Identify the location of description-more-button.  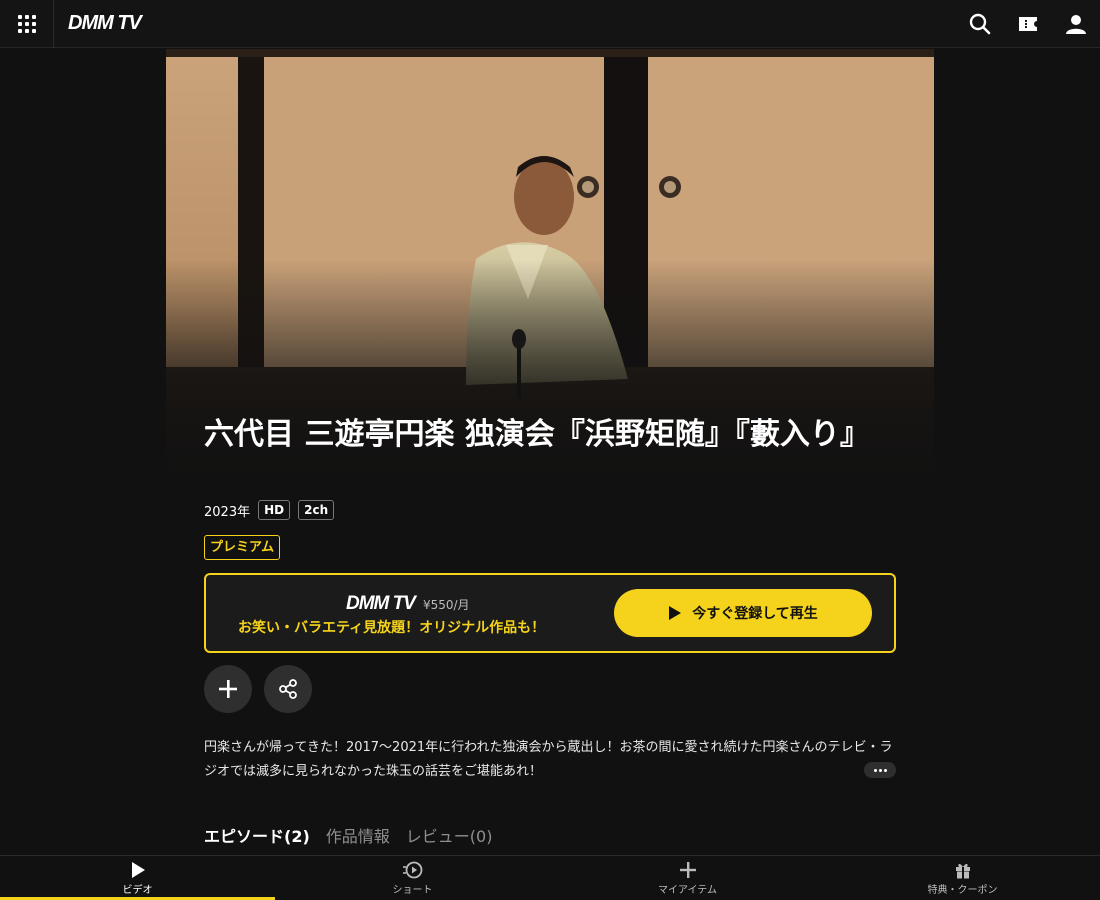
(880, 770).